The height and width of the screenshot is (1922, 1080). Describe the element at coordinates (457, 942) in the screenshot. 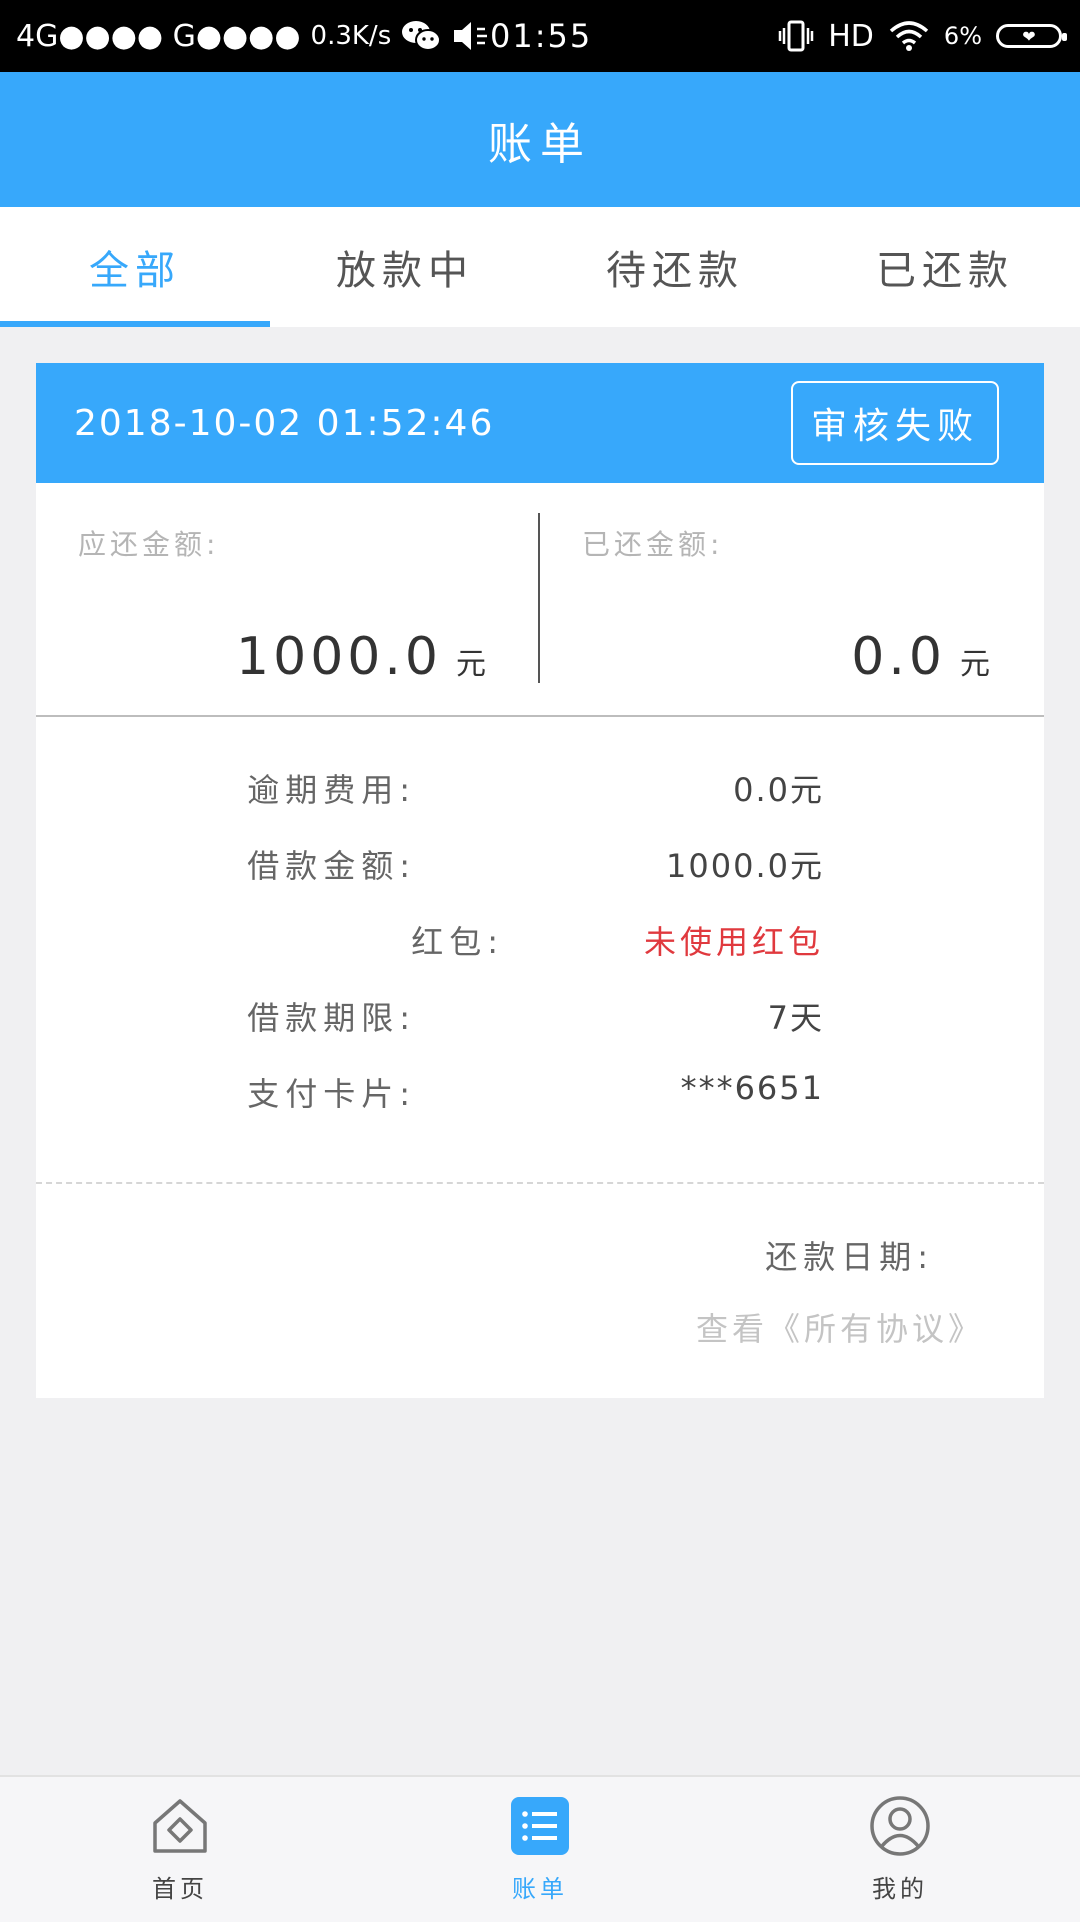

I see `detail-key: 红包:` at that location.